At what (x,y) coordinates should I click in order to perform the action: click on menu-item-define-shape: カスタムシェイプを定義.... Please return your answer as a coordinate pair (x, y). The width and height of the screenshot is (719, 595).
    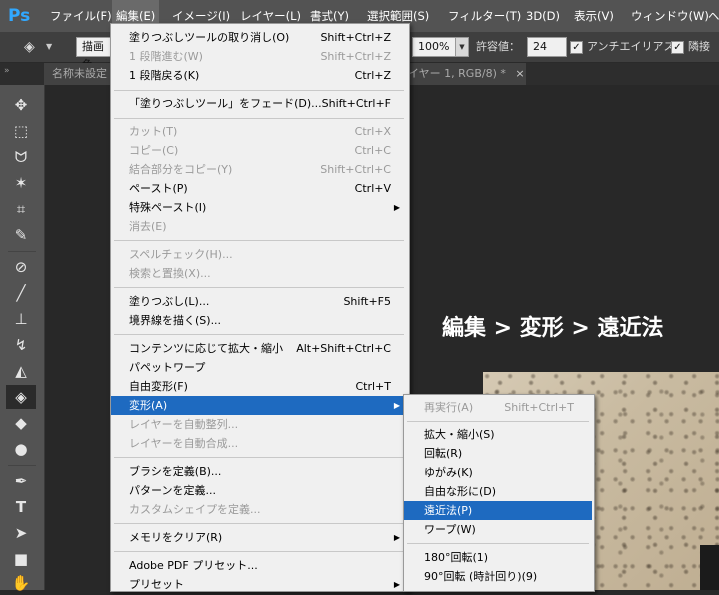
    Looking at the image, I should click on (259, 509).